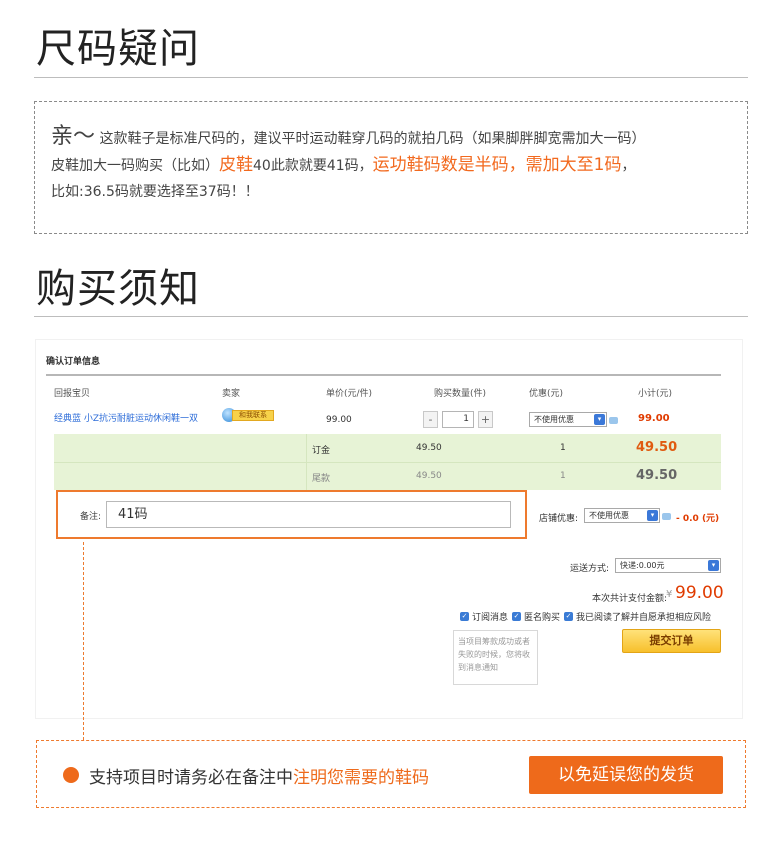 The image size is (760, 850). What do you see at coordinates (654, 418) in the screenshot?
I see `subtotal-value: 99.00` at bounding box center [654, 418].